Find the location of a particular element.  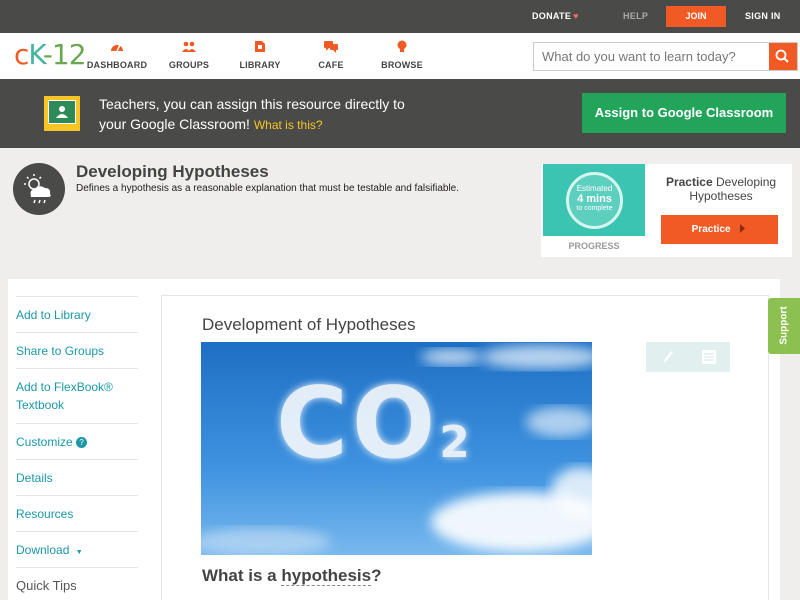

join-button: JOIN is located at coordinates (696, 16).